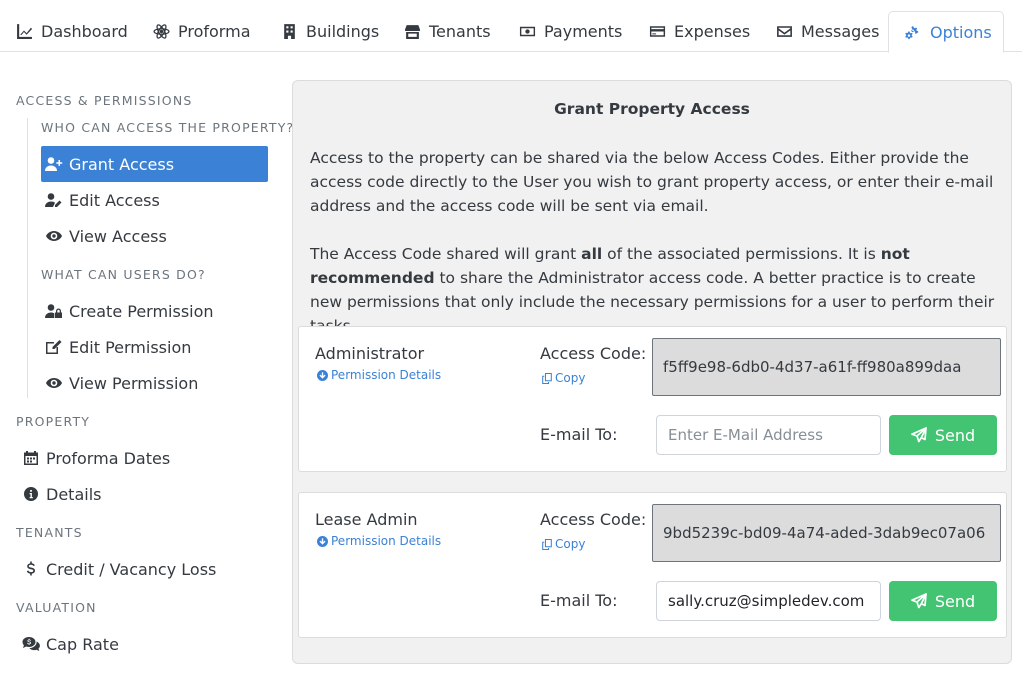  I want to click on note-text: of the associated permissions. It is, so click(741, 254).